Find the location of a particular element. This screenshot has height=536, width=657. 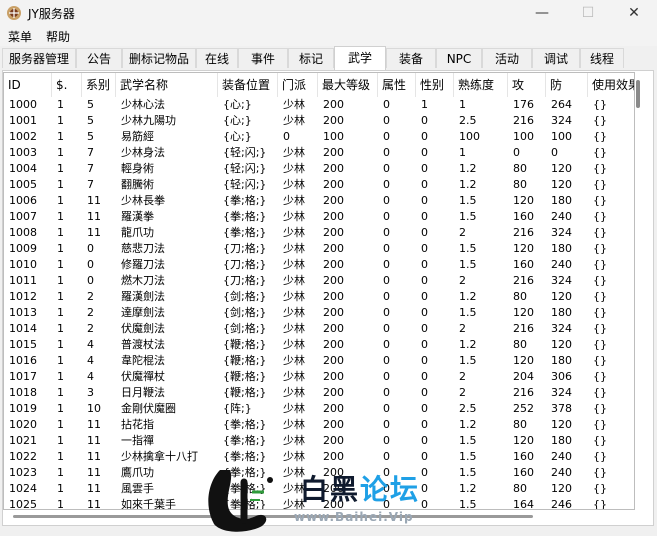

table-row: 1005 1 7 翻騰術 {轻;闪;} 少林 200 0 0 1.2 80 120 {} is located at coordinates (319, 185).